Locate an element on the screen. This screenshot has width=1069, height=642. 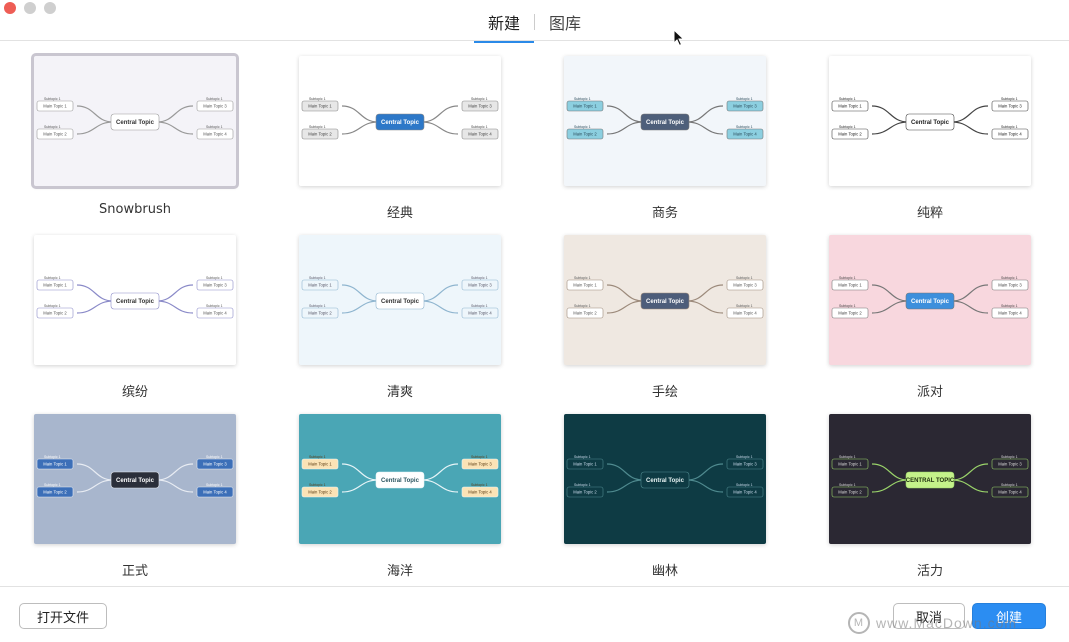
template-name: 经典 is located at coordinates (399, 213).